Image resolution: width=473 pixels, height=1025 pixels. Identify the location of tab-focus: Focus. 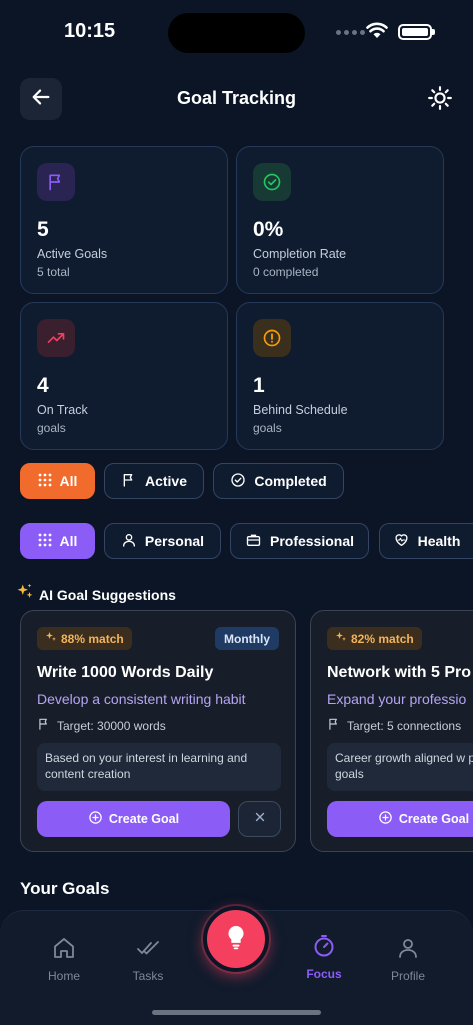
(324, 957).